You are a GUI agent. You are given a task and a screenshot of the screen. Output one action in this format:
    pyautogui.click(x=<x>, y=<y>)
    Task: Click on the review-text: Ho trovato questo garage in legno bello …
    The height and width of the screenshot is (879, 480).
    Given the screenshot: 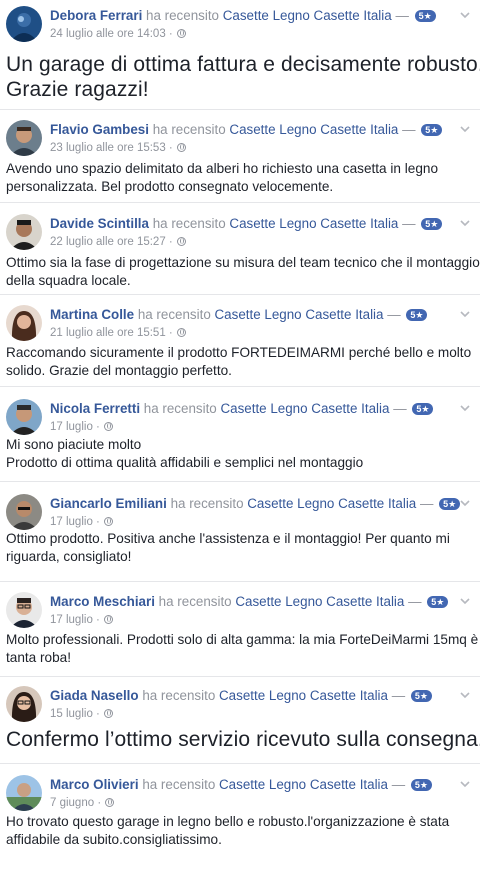 What is the action you would take?
    pyautogui.click(x=239, y=831)
    